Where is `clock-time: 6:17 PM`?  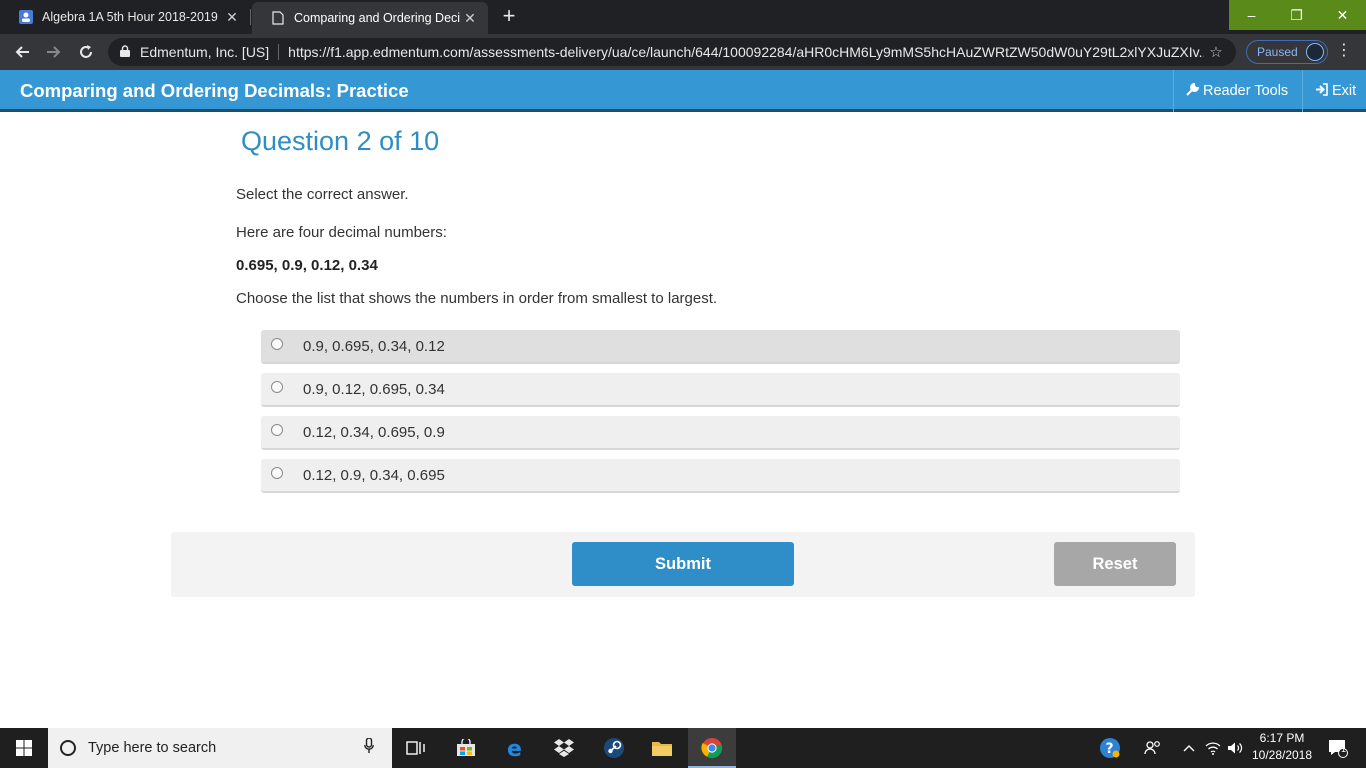 clock-time: 6:17 PM is located at coordinates (1282, 738).